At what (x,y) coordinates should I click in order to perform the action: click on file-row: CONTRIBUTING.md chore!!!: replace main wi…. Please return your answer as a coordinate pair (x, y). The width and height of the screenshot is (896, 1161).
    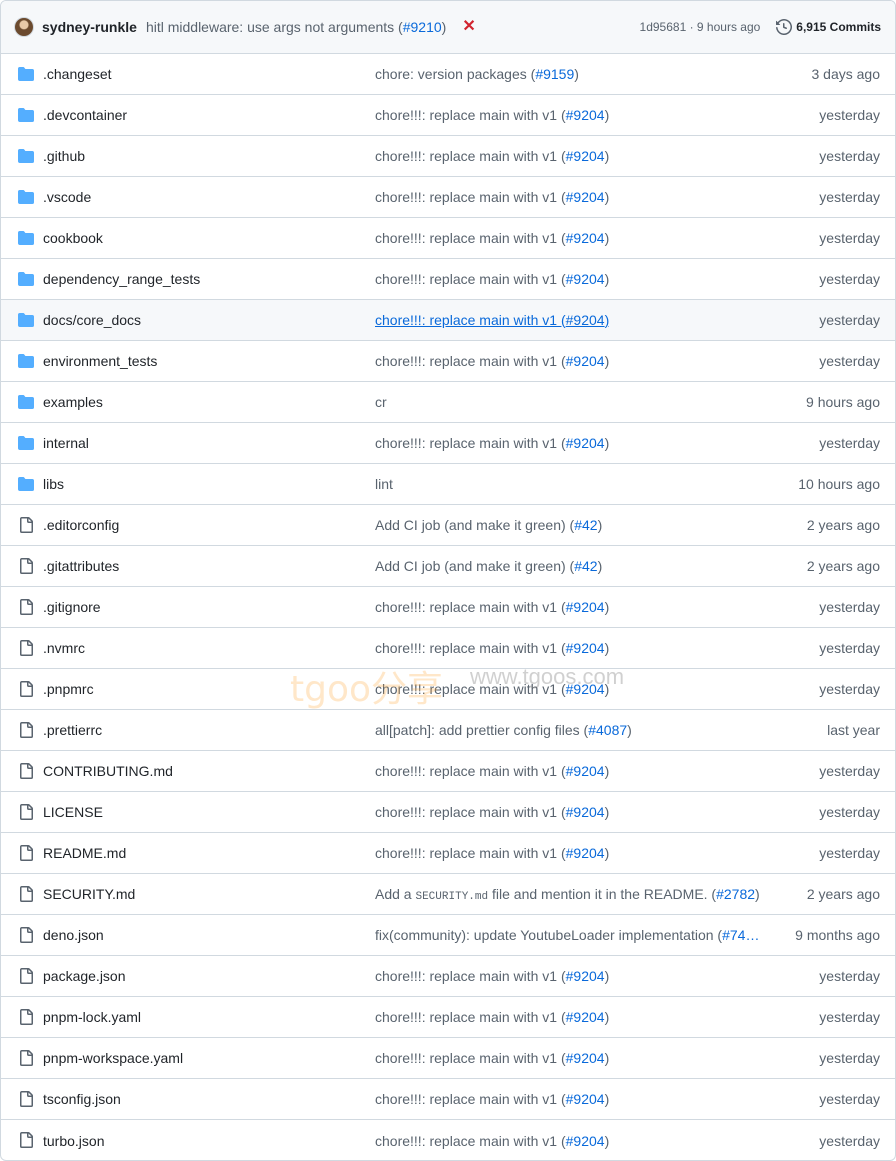
    Looking at the image, I should click on (448, 771).